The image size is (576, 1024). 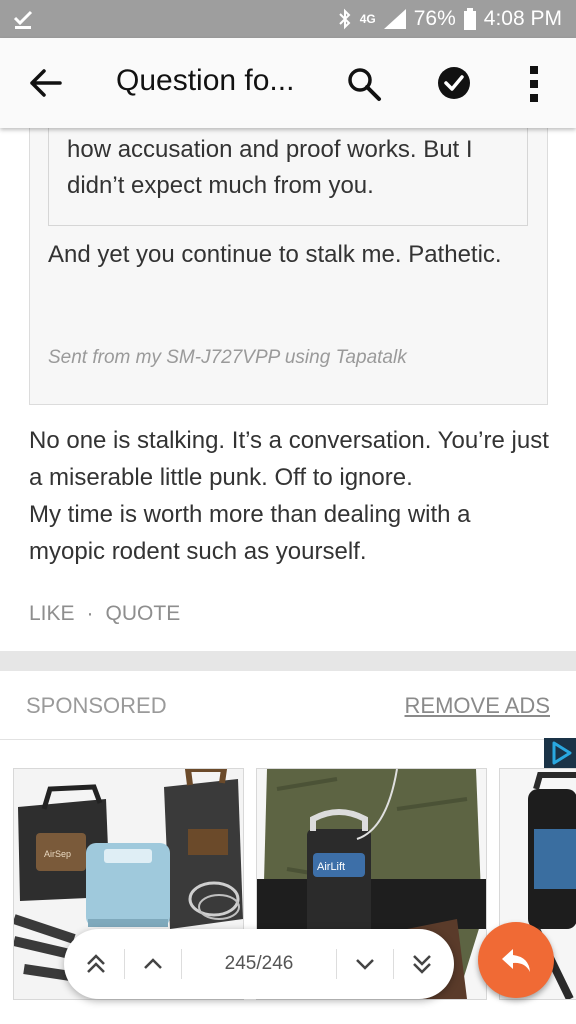 What do you see at coordinates (522, 18) in the screenshot?
I see `clock: 4:08 PM` at bounding box center [522, 18].